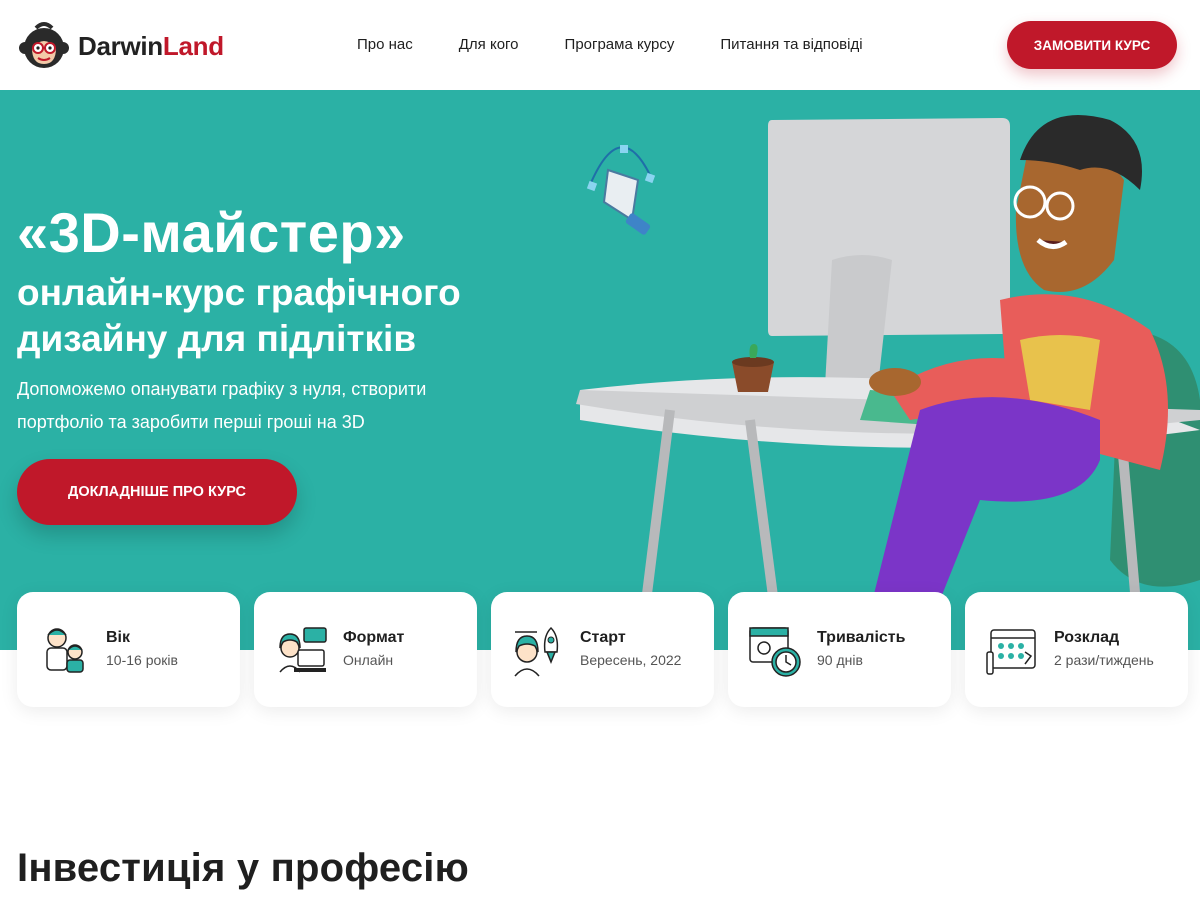 This screenshot has height=900, width=1200. Describe the element at coordinates (243, 868) in the screenshot. I see `investment-section-title: Інвестиція у професію` at that location.